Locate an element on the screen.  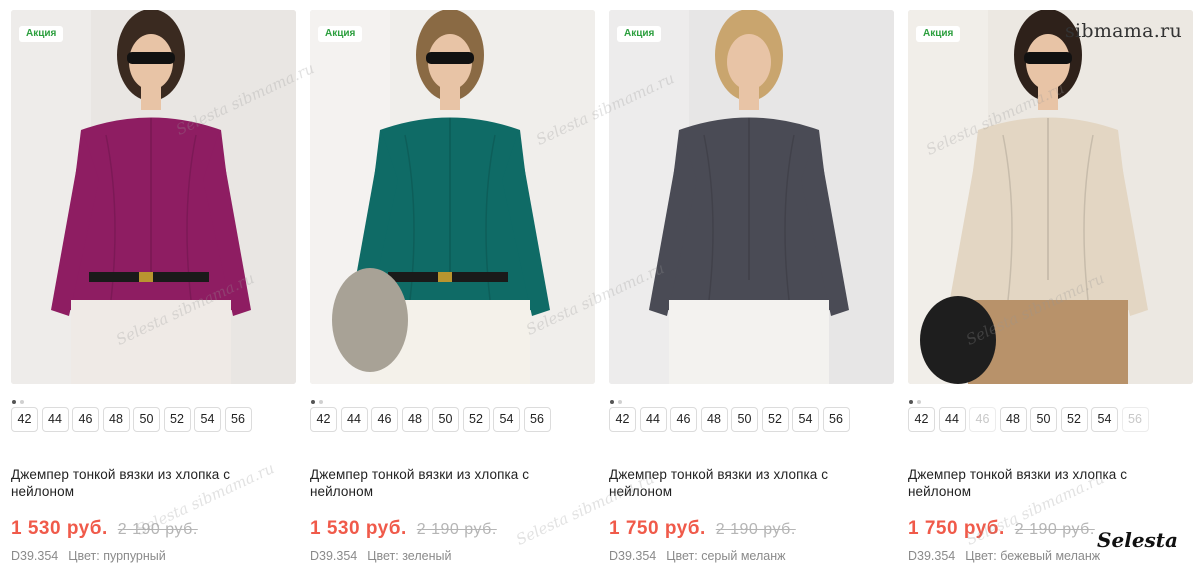
product-meta: D39.354 Цвет: серый меланж is located at coordinates (697, 556).